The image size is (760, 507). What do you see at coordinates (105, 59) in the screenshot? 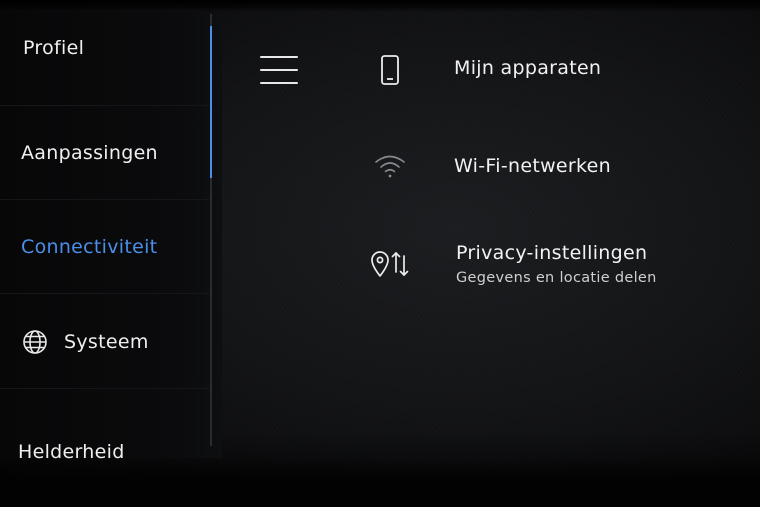
I see `sidebar-item-profiel: Profiel` at bounding box center [105, 59].